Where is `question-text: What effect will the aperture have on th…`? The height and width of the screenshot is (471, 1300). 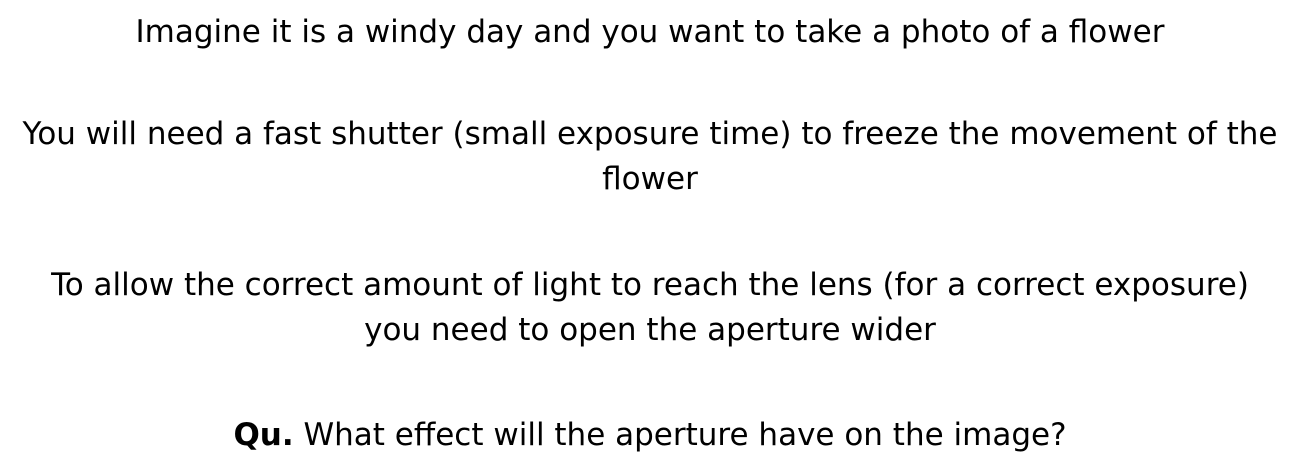
question-text: What effect will the aperture have on th… is located at coordinates (685, 435).